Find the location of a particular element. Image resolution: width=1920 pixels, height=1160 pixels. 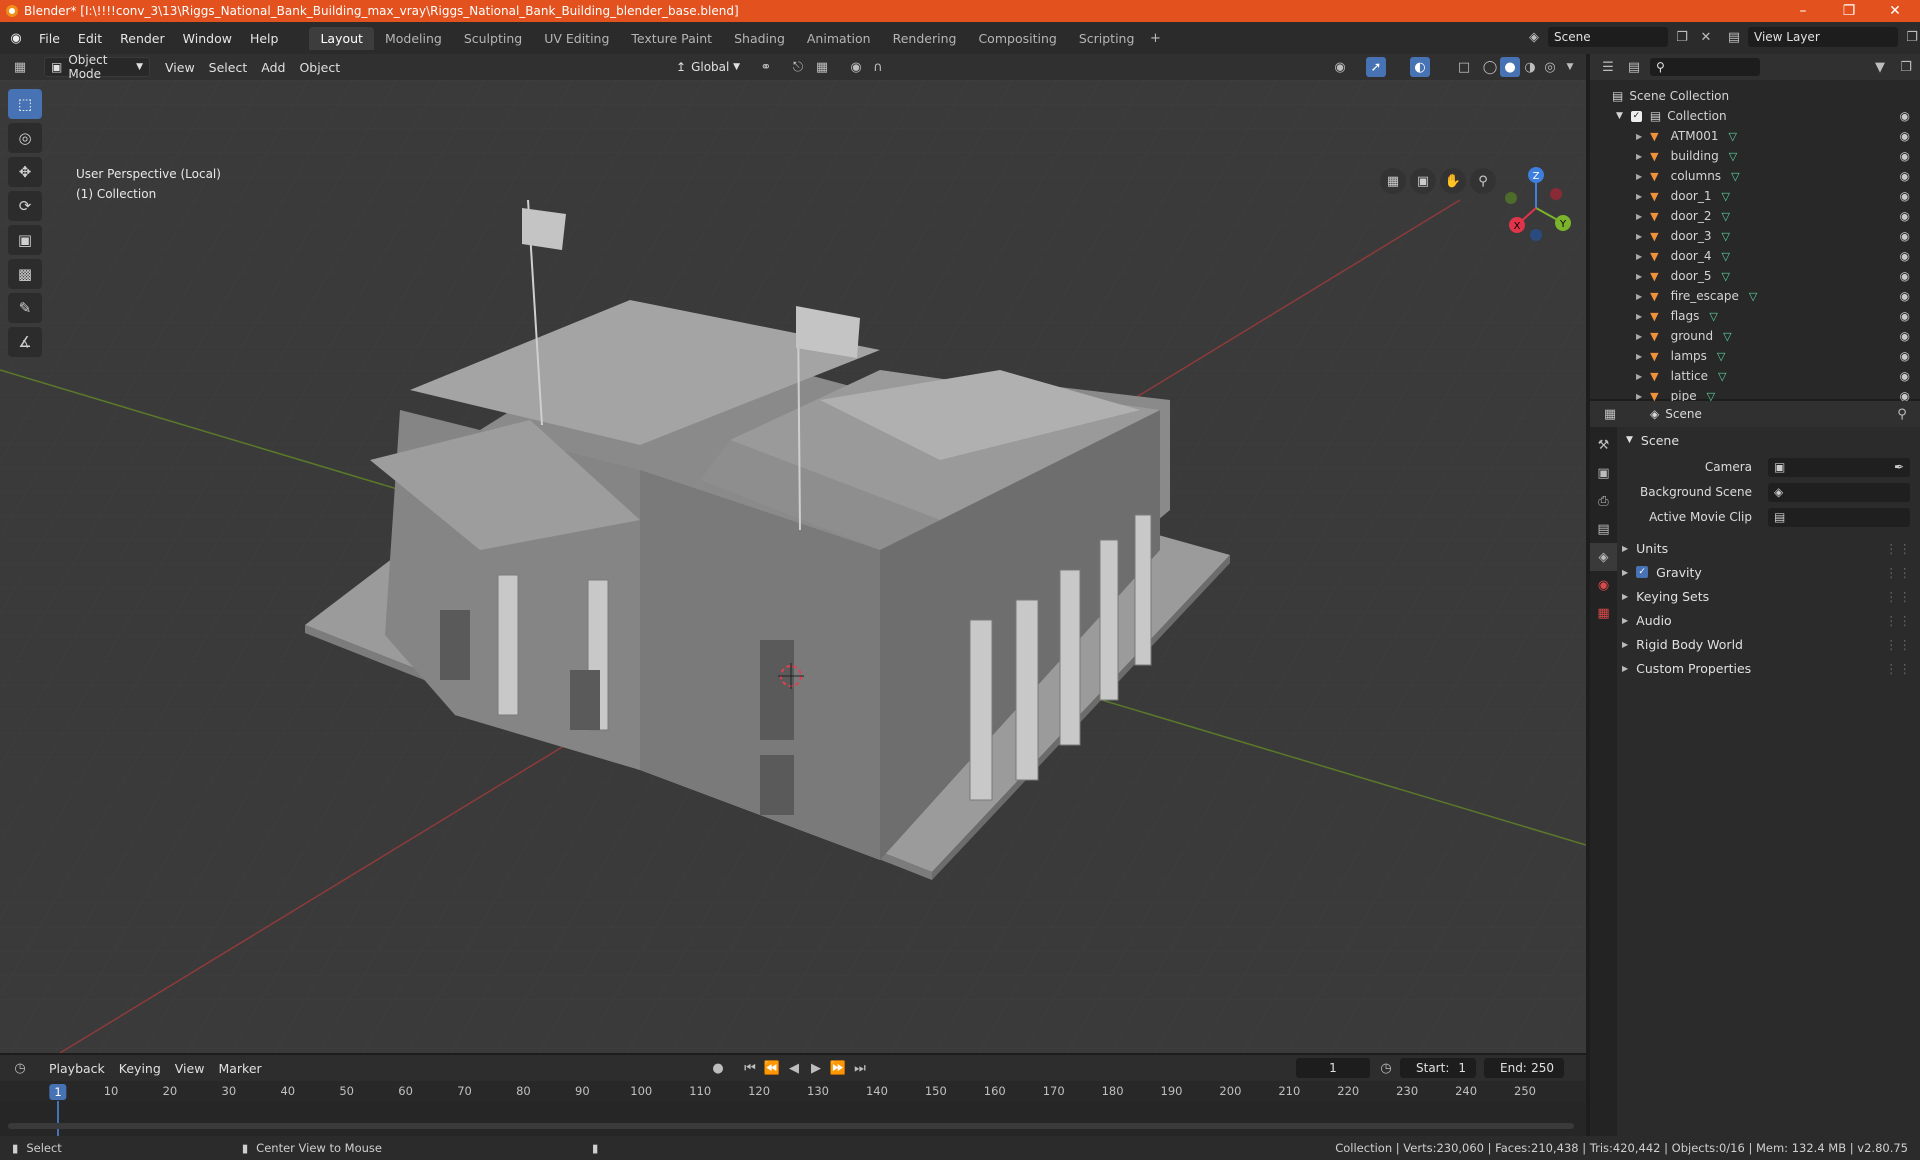

panel-keying-sets: ▶ Keying Sets ⋮⋮ is located at coordinates (1767, 596).